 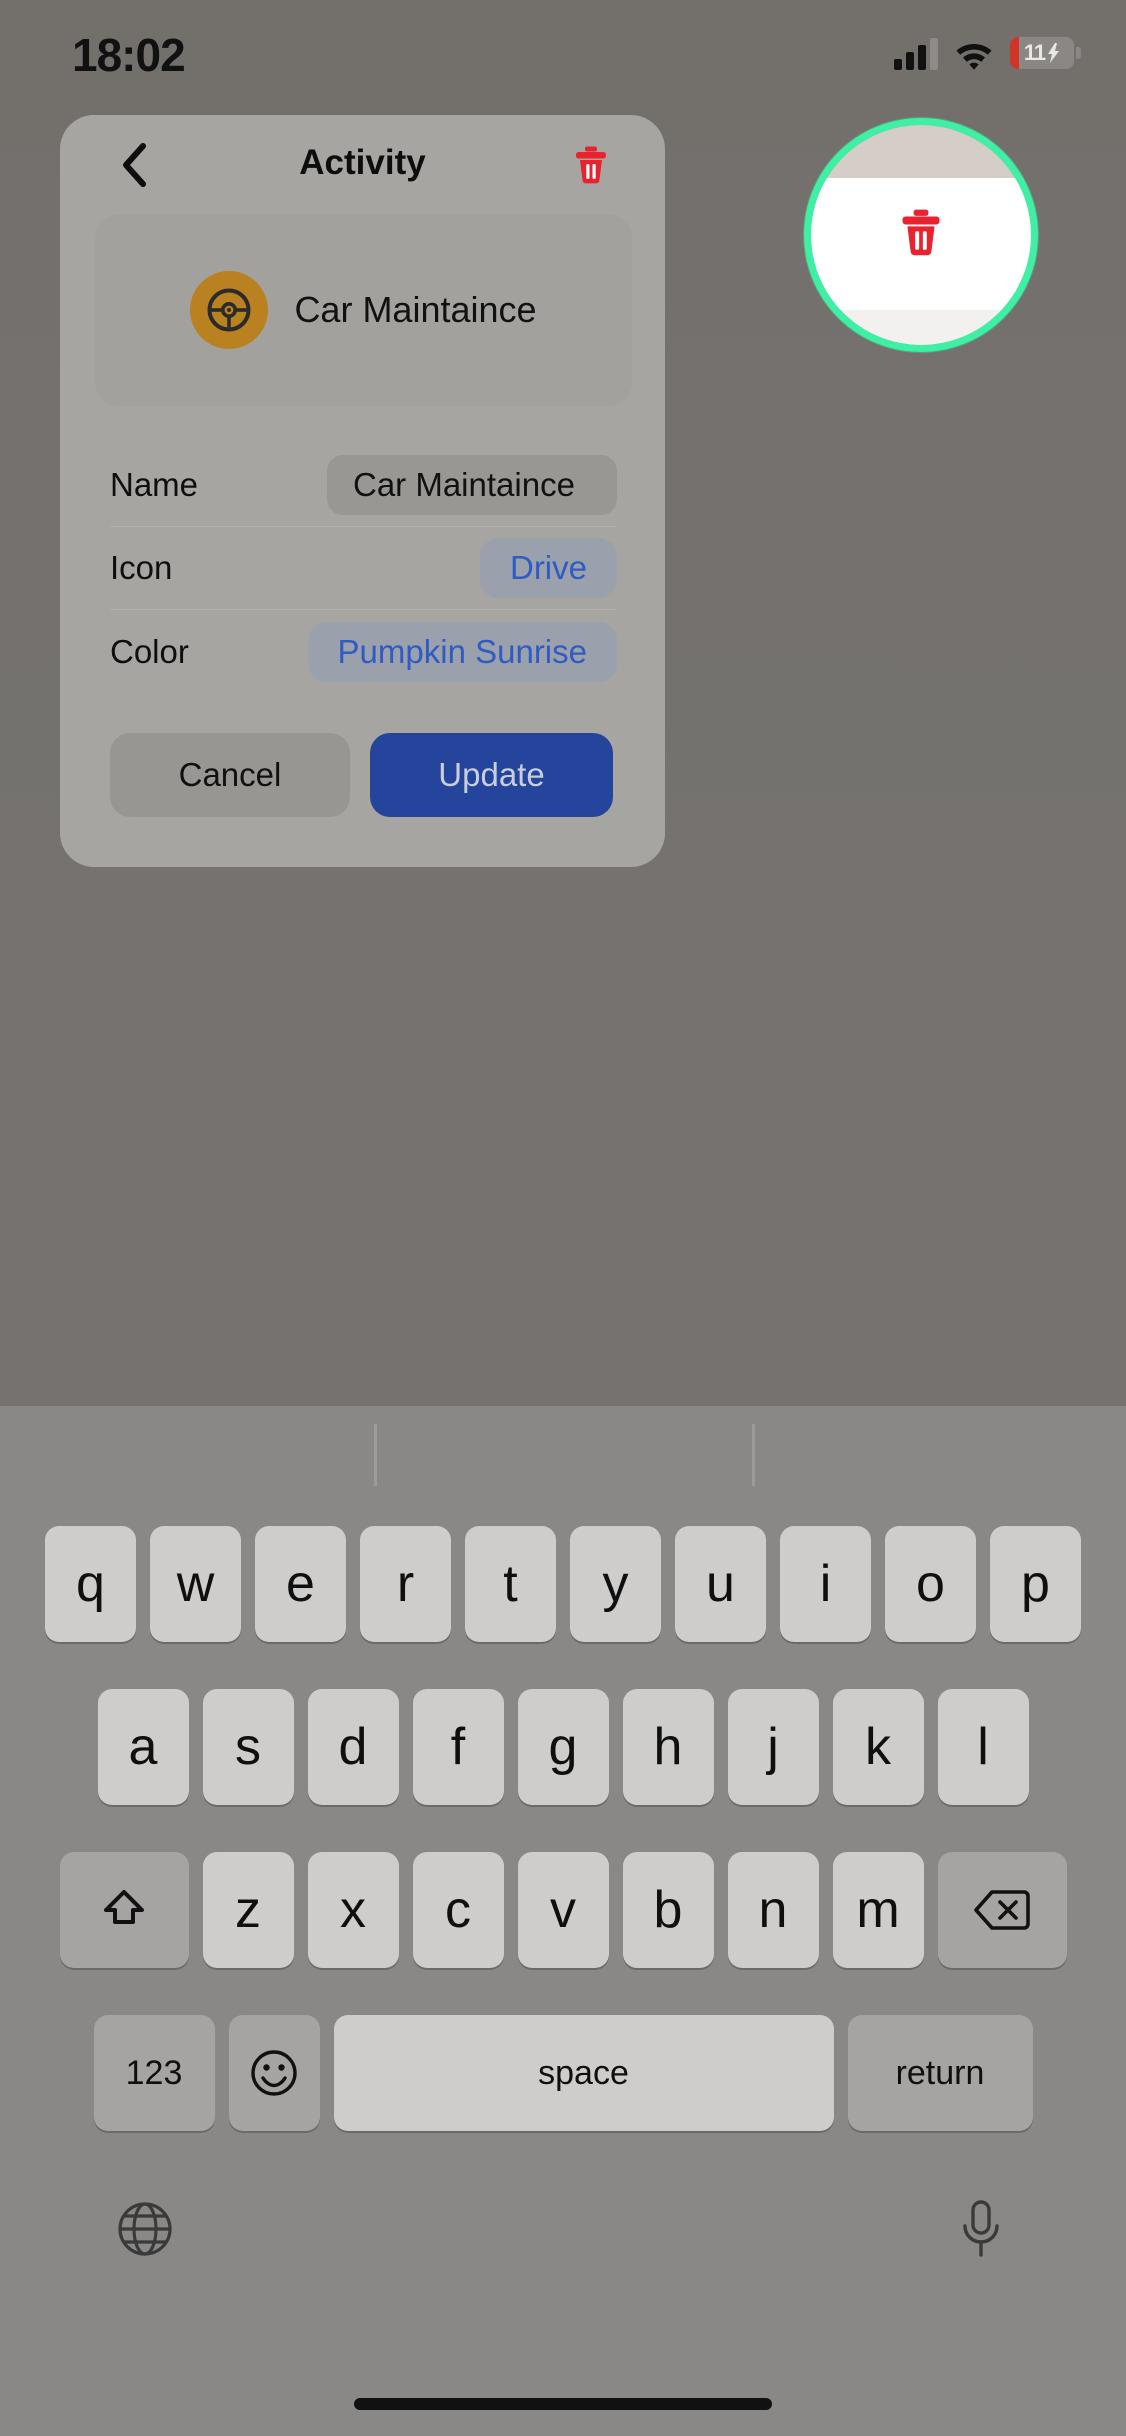 What do you see at coordinates (563, 2404) in the screenshot?
I see `home-indicator` at bounding box center [563, 2404].